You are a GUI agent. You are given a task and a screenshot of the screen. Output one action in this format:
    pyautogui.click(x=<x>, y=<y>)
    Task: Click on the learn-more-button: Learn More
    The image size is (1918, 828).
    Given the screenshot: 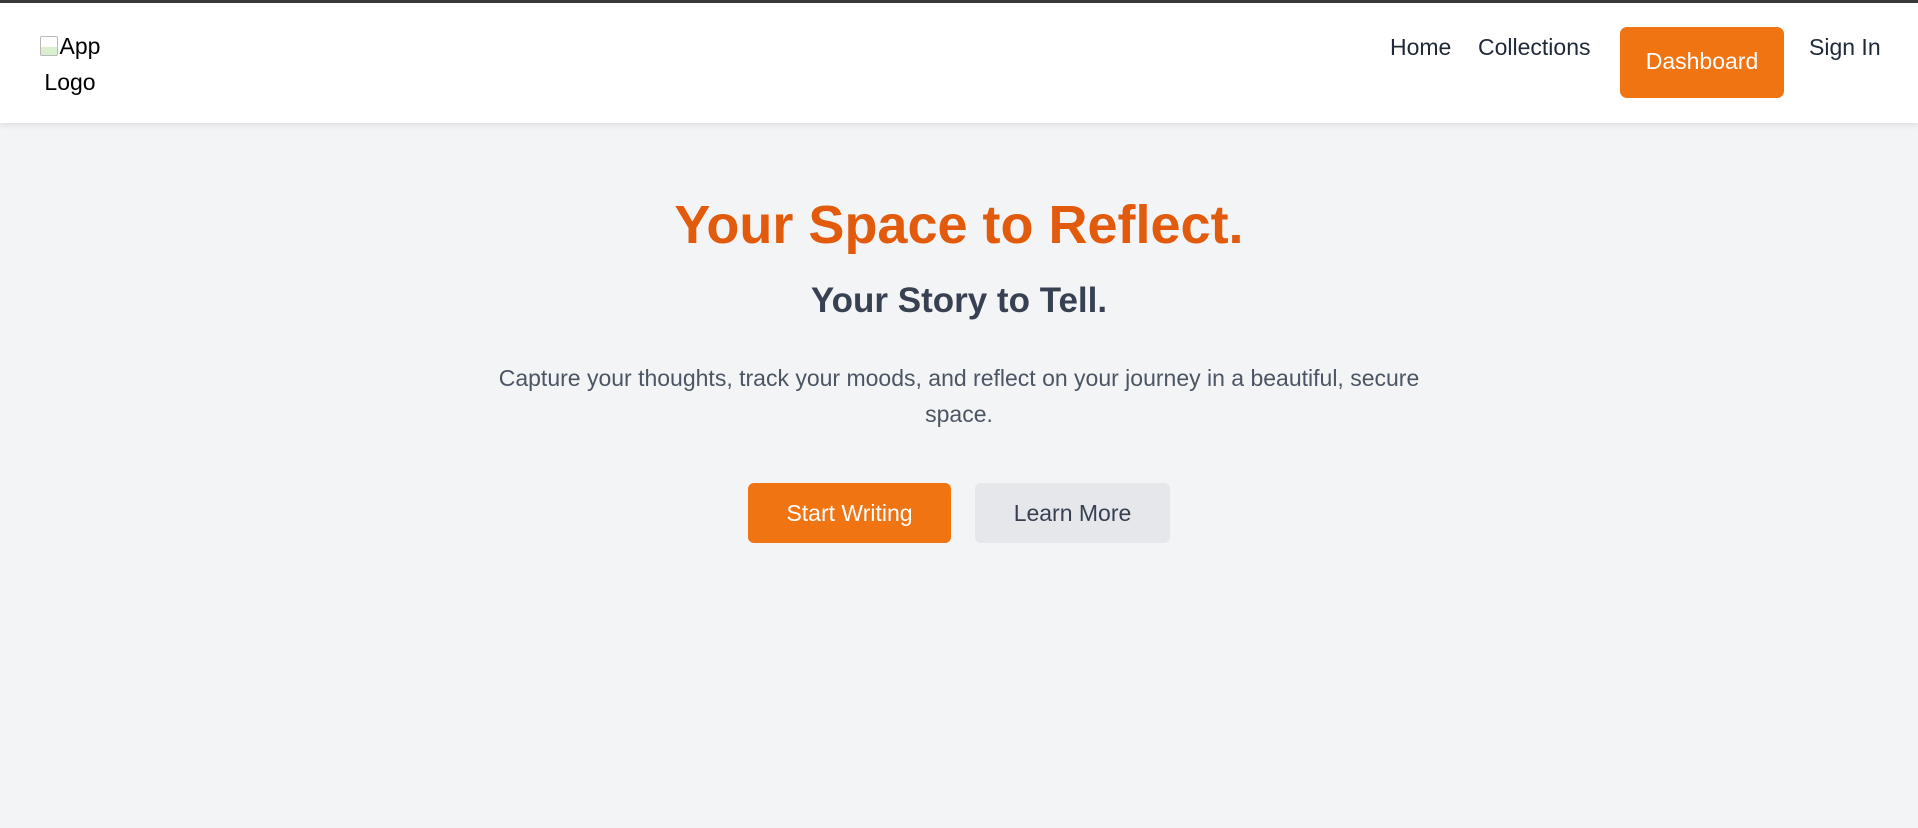 What is the action you would take?
    pyautogui.click(x=1072, y=513)
    